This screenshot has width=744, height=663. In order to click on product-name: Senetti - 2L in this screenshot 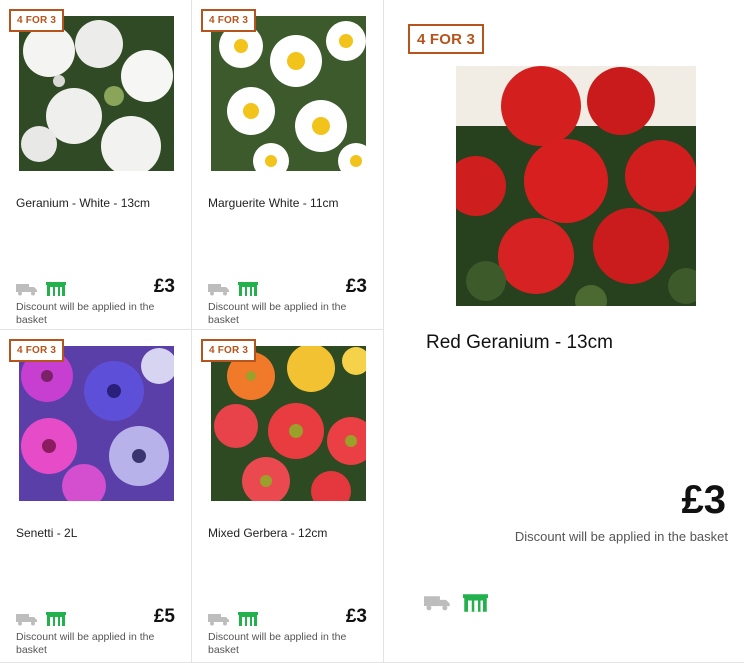, I will do `click(46, 533)`.